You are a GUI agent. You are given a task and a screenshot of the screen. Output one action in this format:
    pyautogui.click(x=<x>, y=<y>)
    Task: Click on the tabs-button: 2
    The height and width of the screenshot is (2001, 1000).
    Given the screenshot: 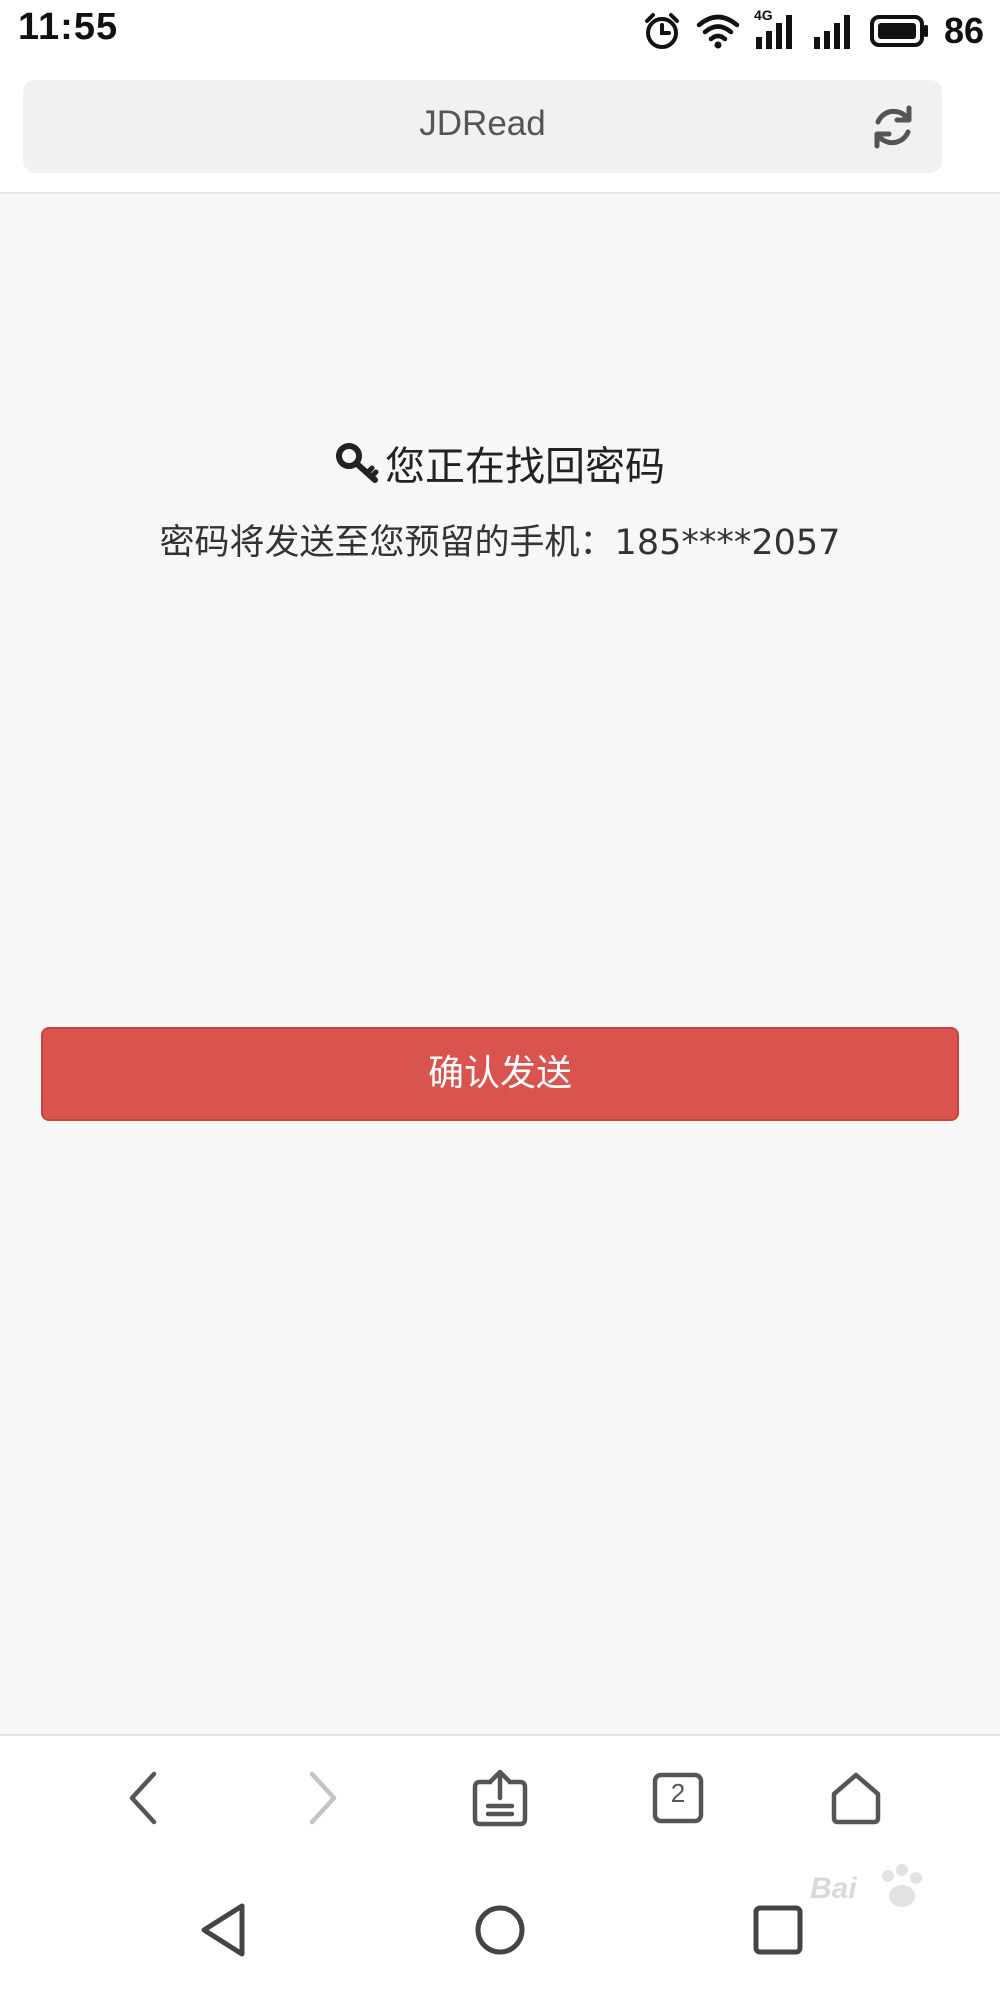 What is the action you would take?
    pyautogui.click(x=678, y=1798)
    